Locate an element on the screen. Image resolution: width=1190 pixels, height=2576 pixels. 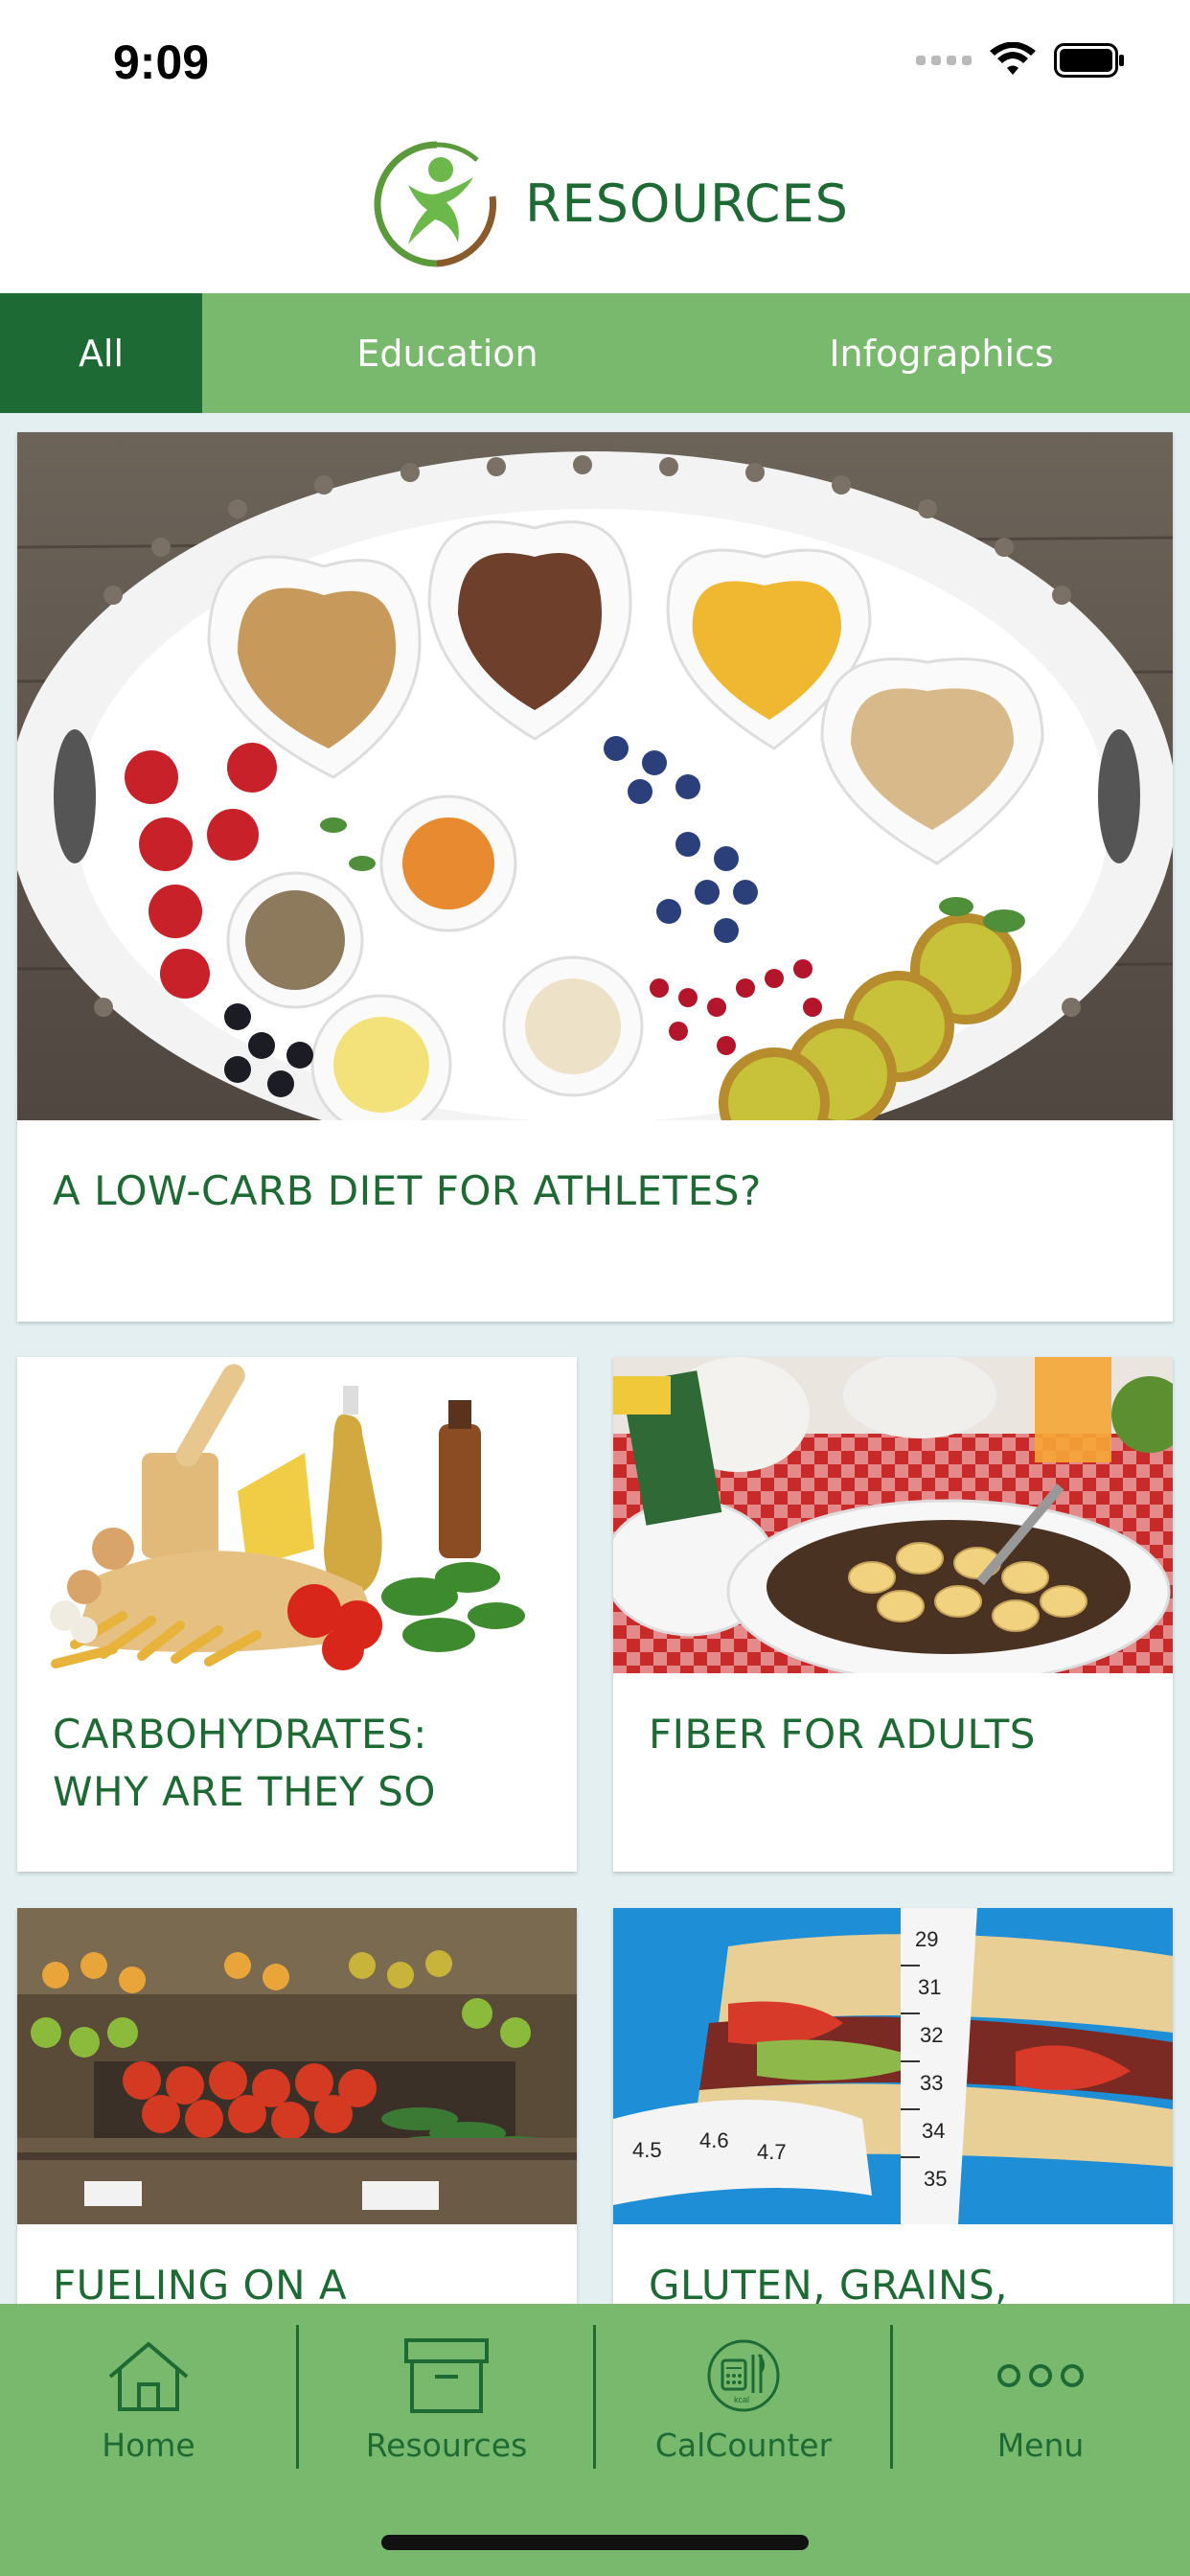
home-icon is located at coordinates (148, 2376).